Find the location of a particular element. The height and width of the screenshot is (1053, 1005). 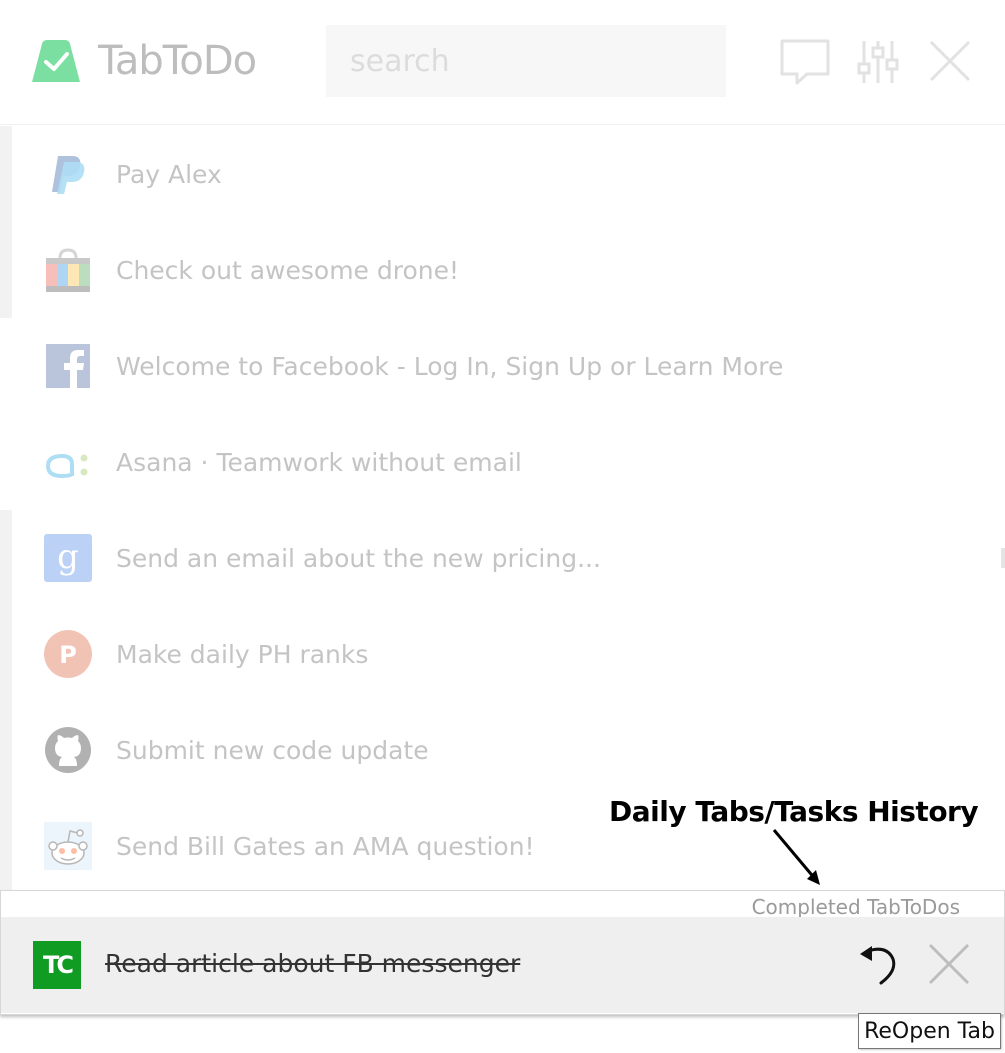

settings-sliders-icon is located at coordinates (878, 62).